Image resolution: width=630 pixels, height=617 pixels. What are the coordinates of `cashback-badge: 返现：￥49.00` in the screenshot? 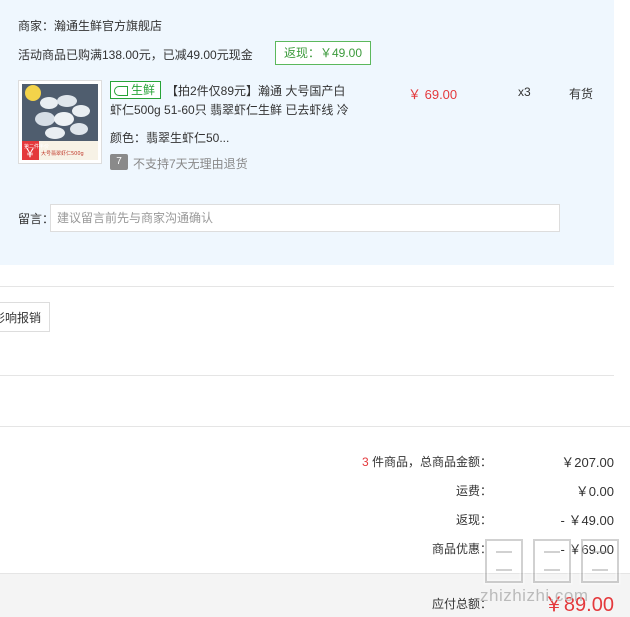 It's located at (323, 53).